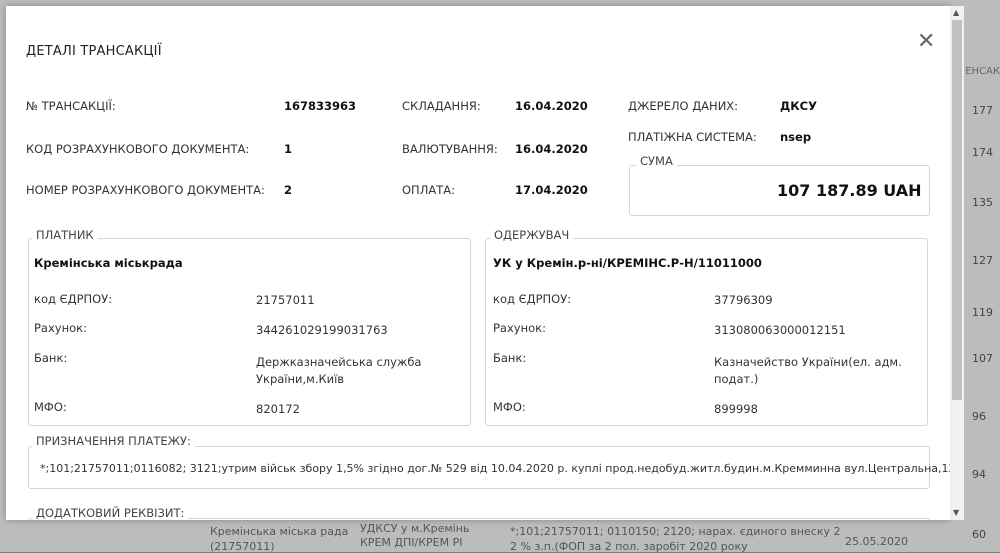  I want to click on close-icon: ✕, so click(926, 42).